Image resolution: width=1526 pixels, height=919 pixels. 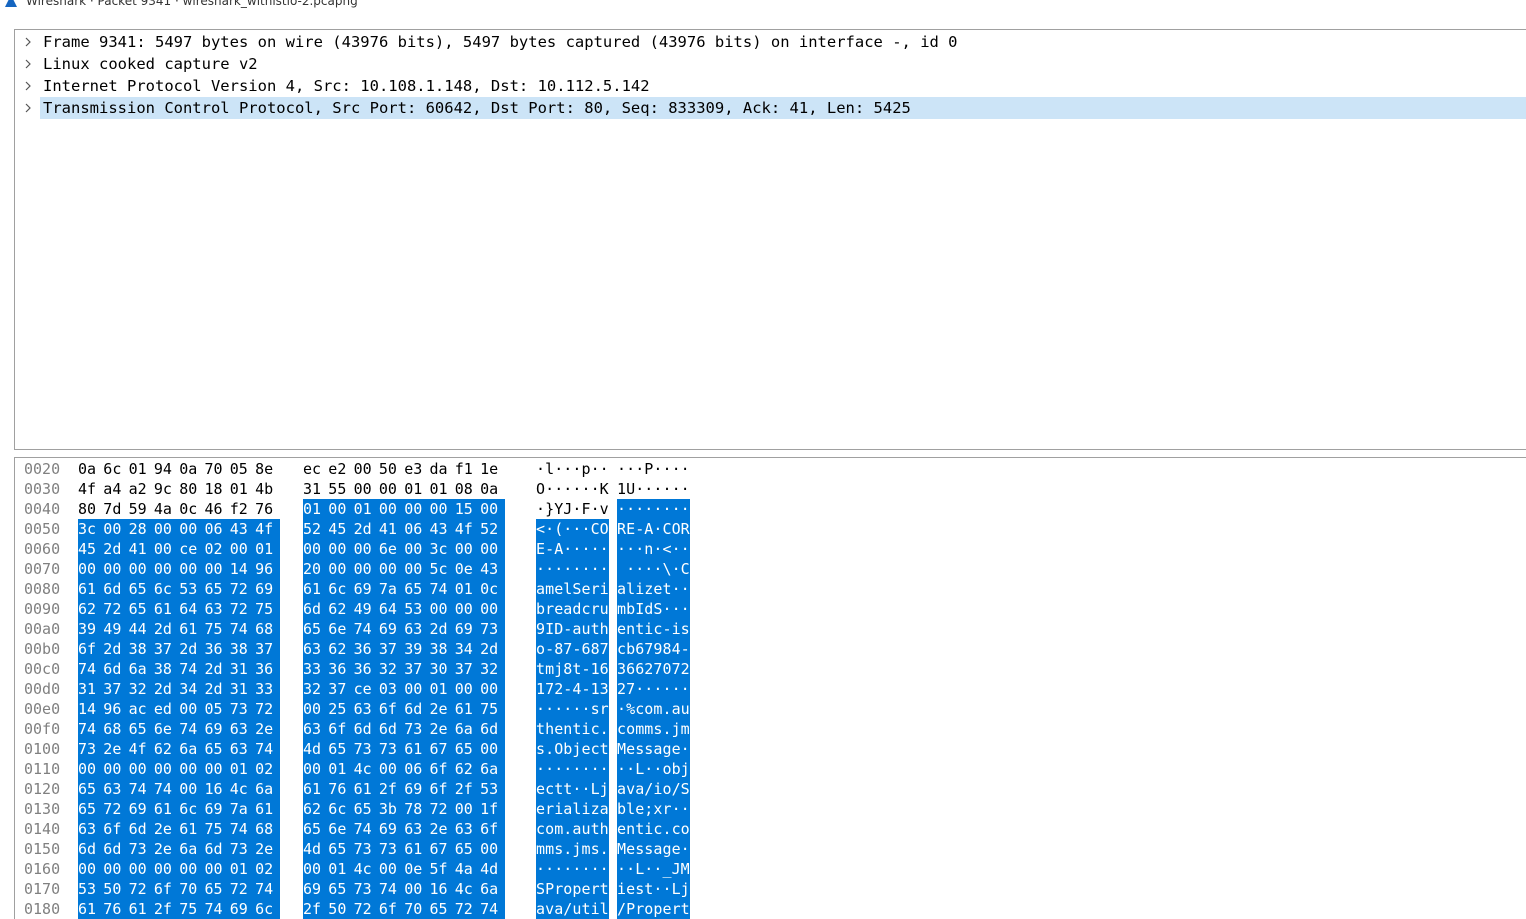 I want to click on hex-bytes-group: 4f a4 a2 9c 80 18 01 4b, so click(x=179, y=489).